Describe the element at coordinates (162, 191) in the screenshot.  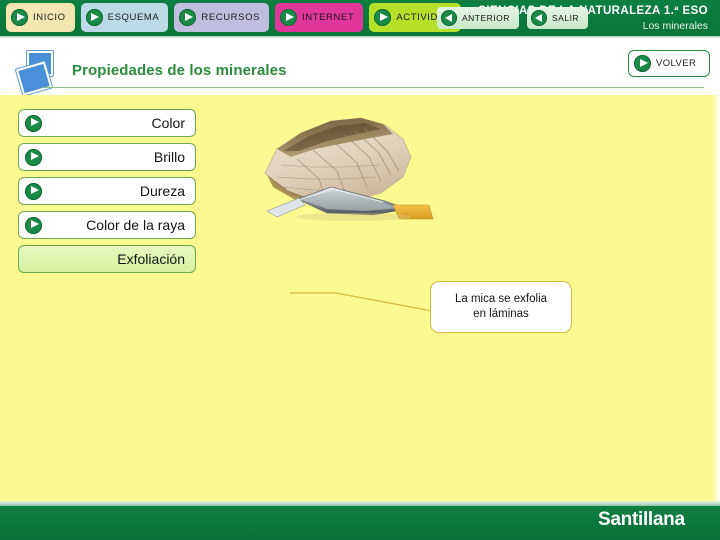
I see `menu-item-label: Dureza` at that location.